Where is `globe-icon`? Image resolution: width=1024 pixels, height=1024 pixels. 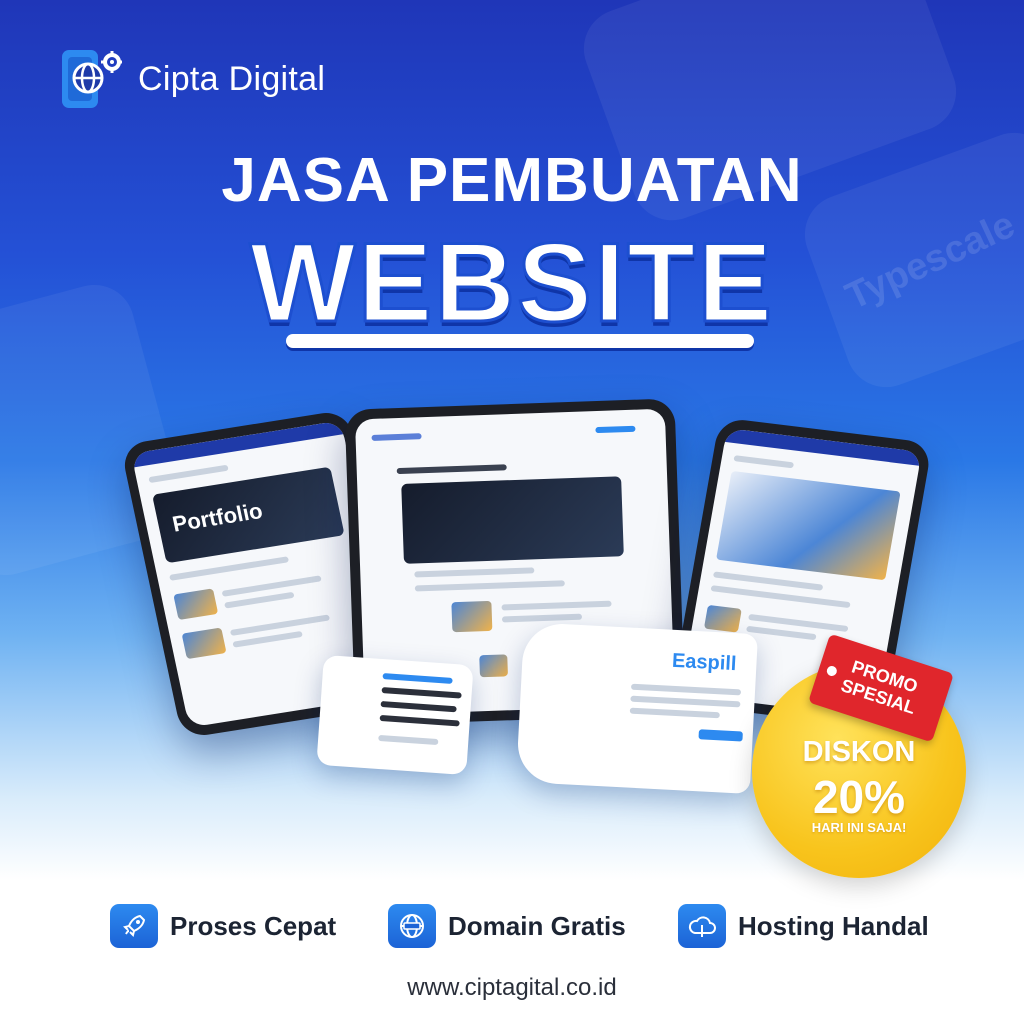
globe-icon is located at coordinates (412, 926).